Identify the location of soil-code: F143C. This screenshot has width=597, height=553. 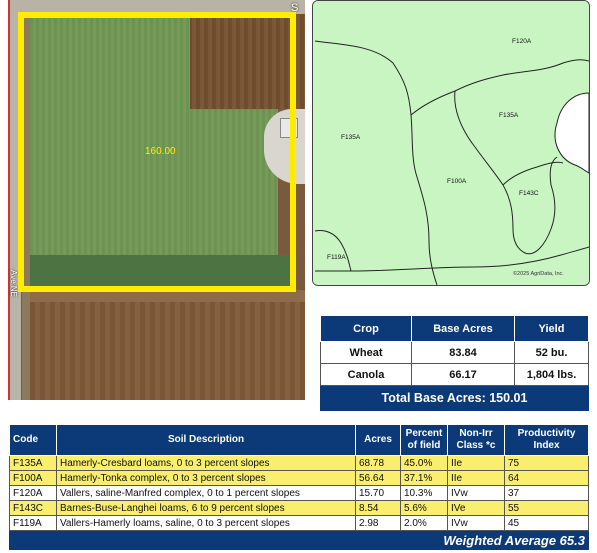
(33, 508).